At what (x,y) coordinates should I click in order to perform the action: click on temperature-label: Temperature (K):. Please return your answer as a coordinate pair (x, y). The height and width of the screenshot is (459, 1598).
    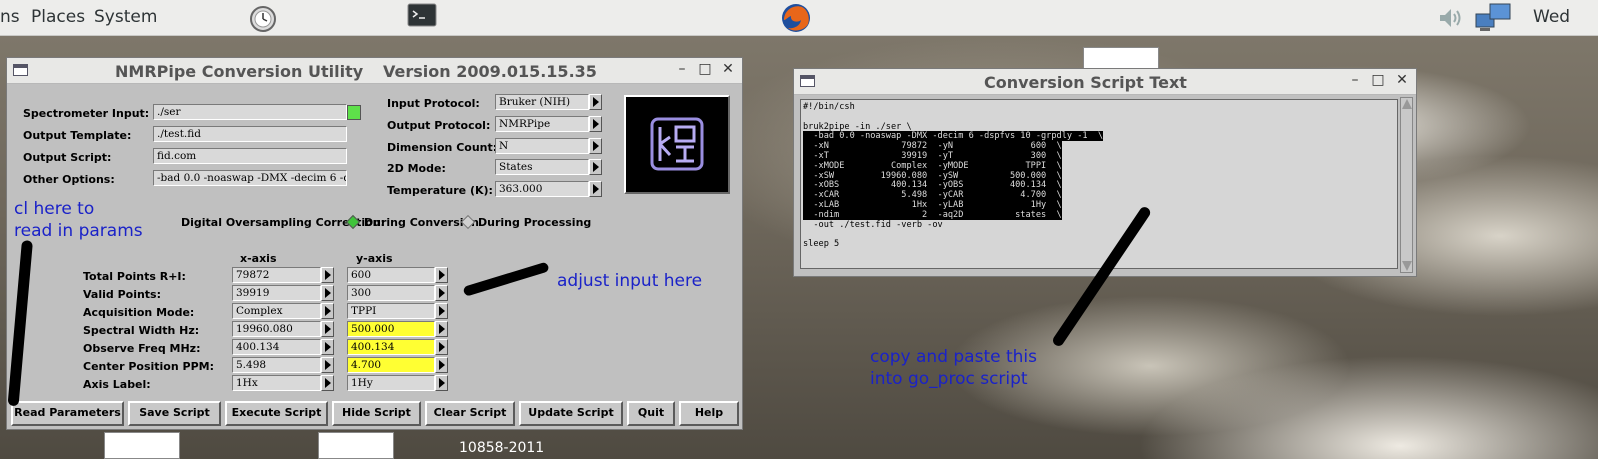
    Looking at the image, I should click on (440, 190).